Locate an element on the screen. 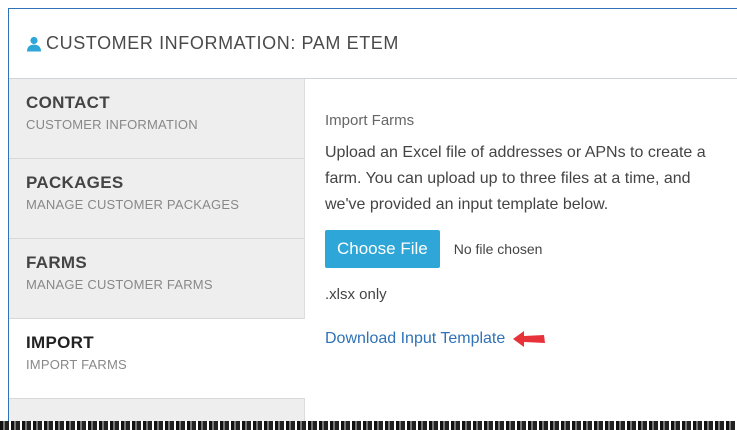 This screenshot has width=737, height=430. sidebar-item-title: FARMS is located at coordinates (56, 262).